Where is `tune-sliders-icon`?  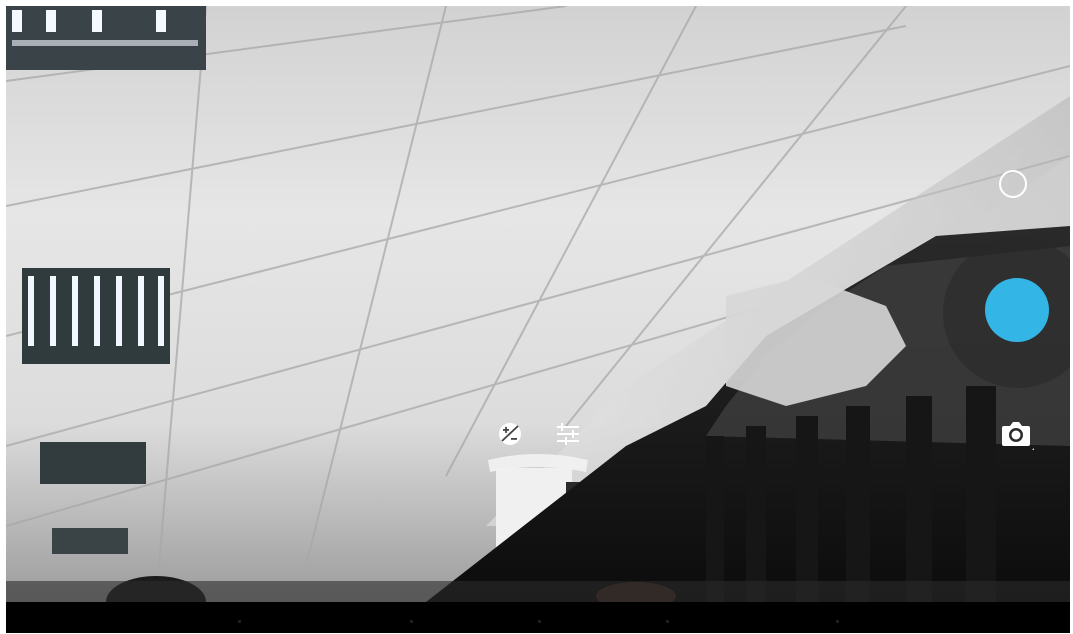
tune-sliders-icon is located at coordinates (568, 434).